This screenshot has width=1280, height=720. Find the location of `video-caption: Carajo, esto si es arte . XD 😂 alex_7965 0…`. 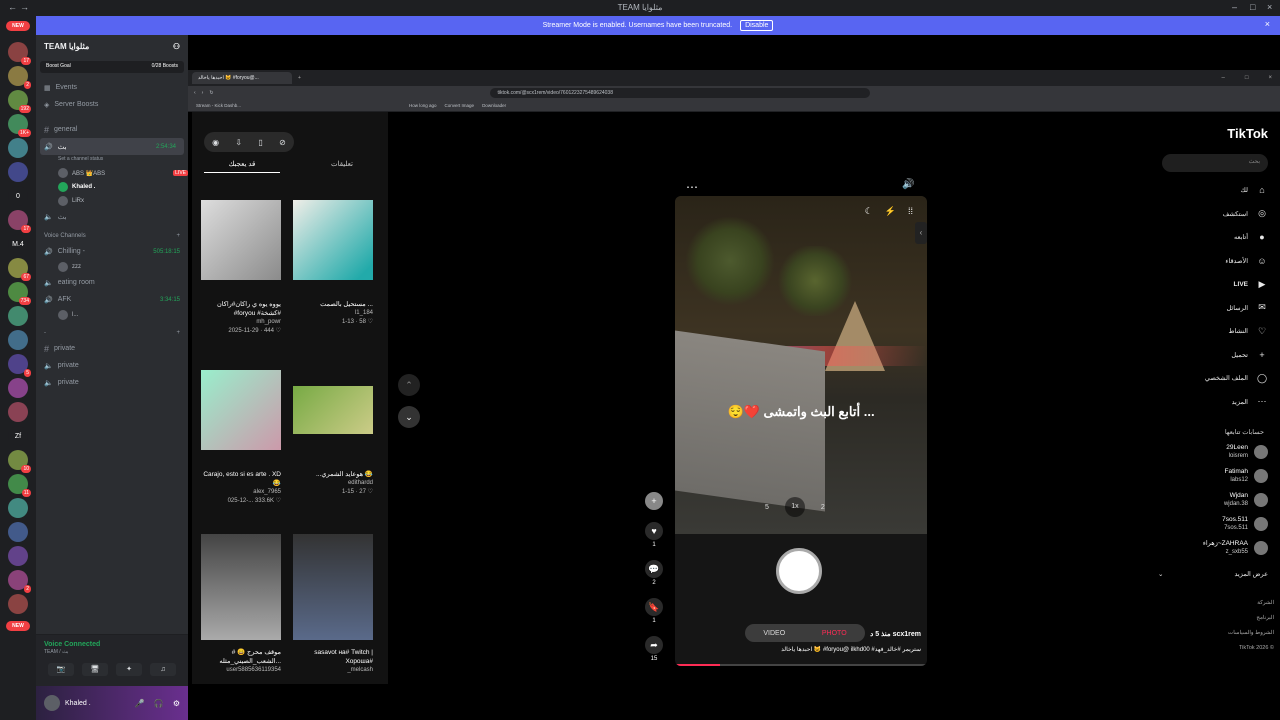

video-caption: Carajo, esto si es arte . XD 😂 alex_7965 0… is located at coordinates (240, 488).